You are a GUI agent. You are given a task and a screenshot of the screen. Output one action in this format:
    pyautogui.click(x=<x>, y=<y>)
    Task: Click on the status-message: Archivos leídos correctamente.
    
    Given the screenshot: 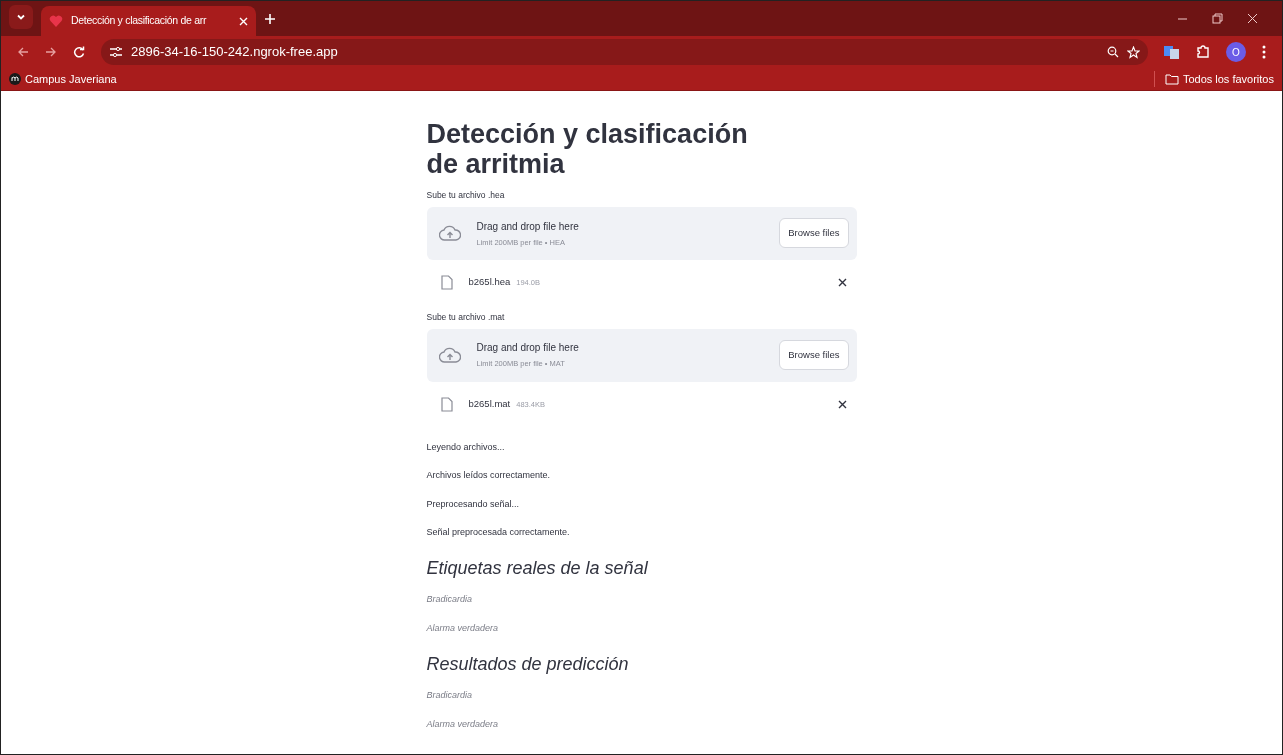 What is the action you would take?
    pyautogui.click(x=489, y=475)
    